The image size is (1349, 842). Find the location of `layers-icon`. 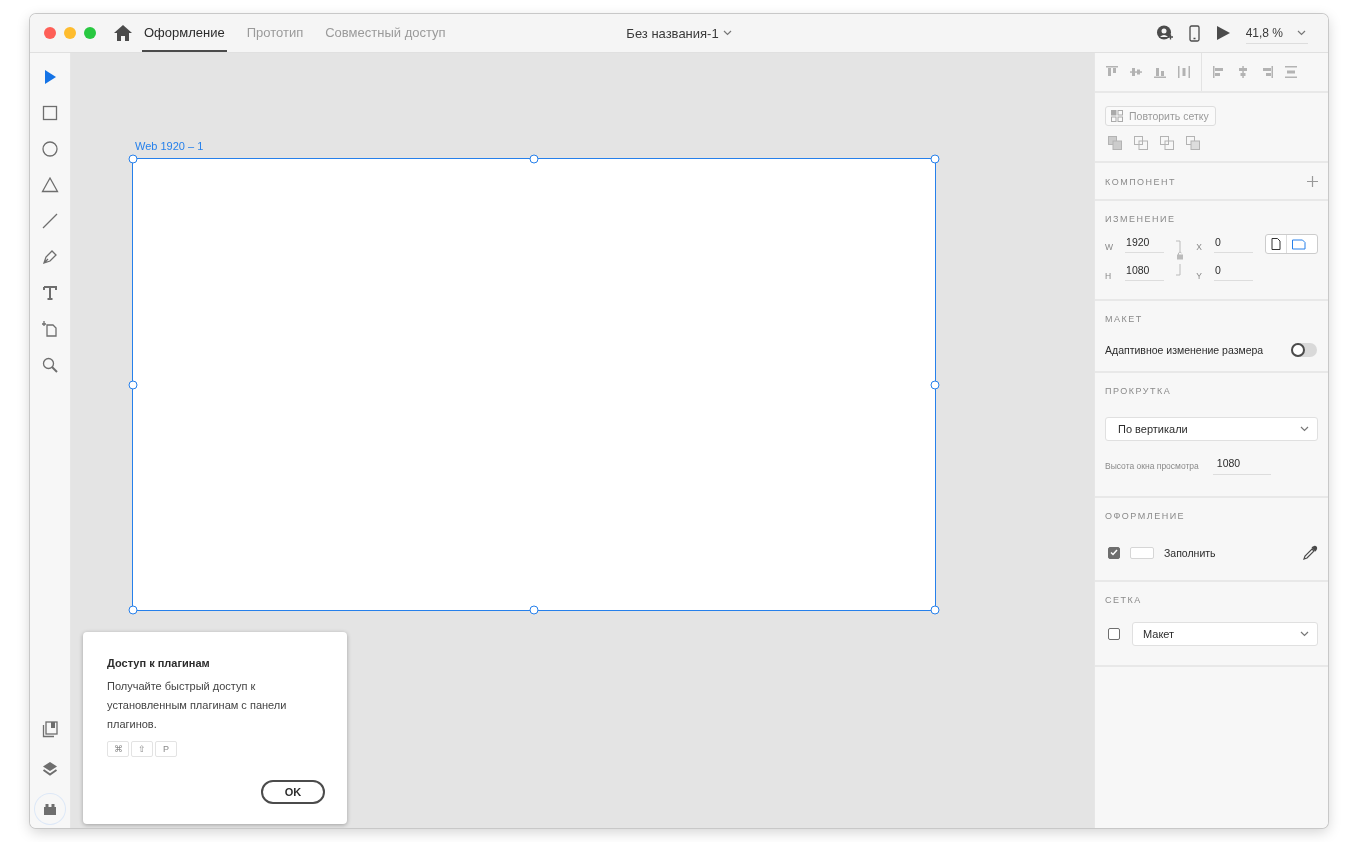

layers-icon is located at coordinates (50, 769).